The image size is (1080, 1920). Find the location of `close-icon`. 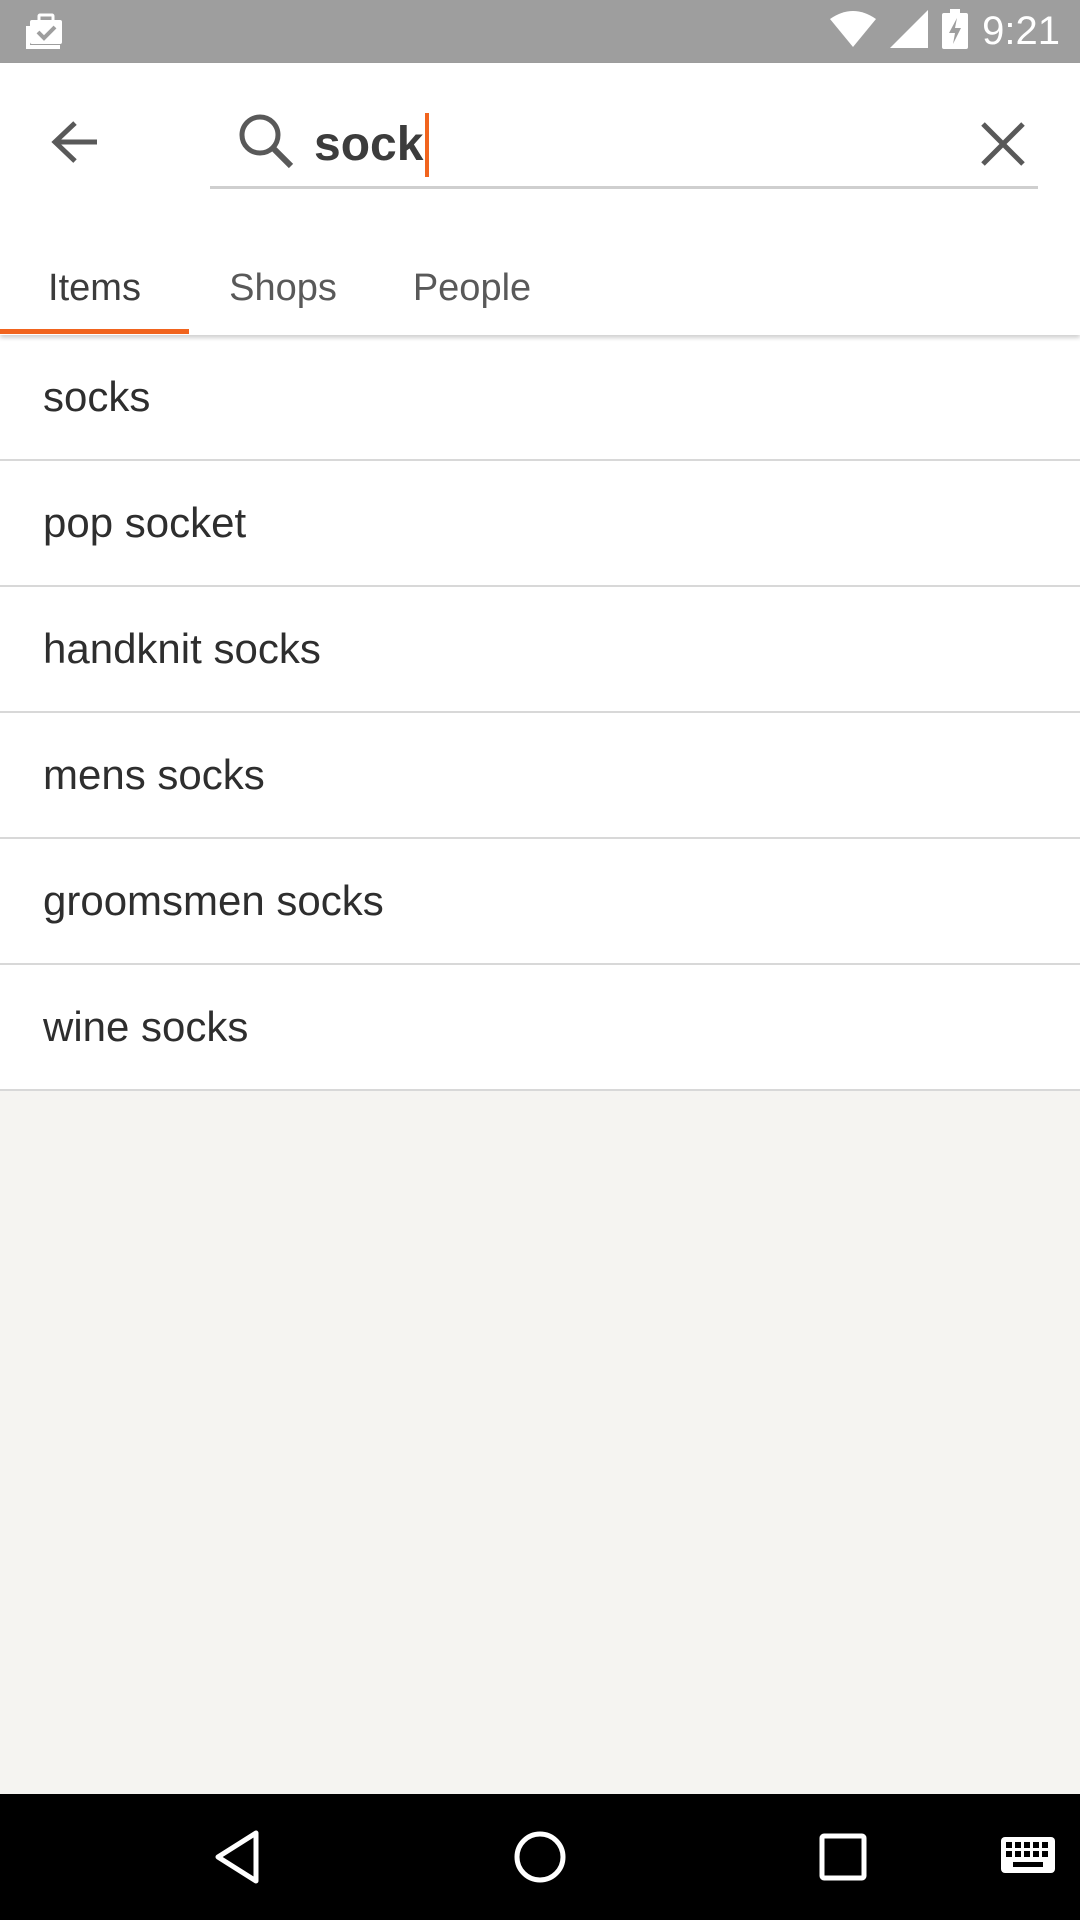

close-icon is located at coordinates (1003, 144).